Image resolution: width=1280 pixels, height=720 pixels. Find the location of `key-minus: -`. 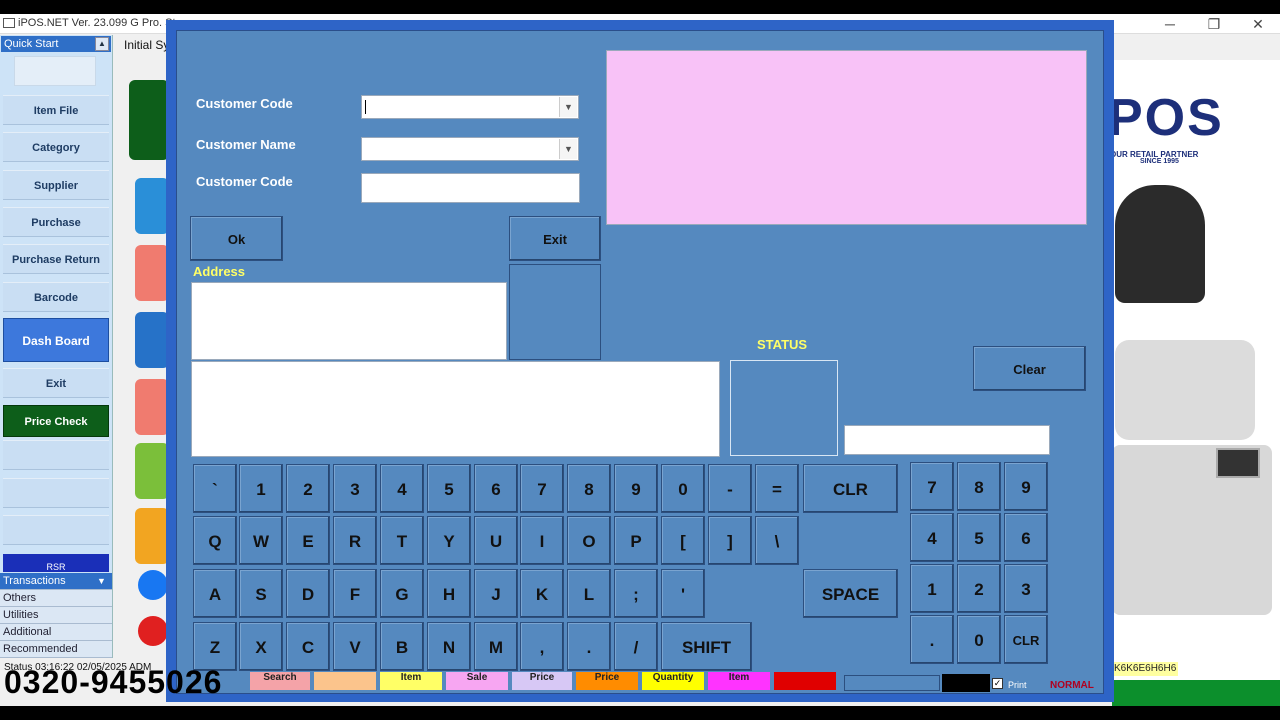

key-minus: - is located at coordinates (730, 488).